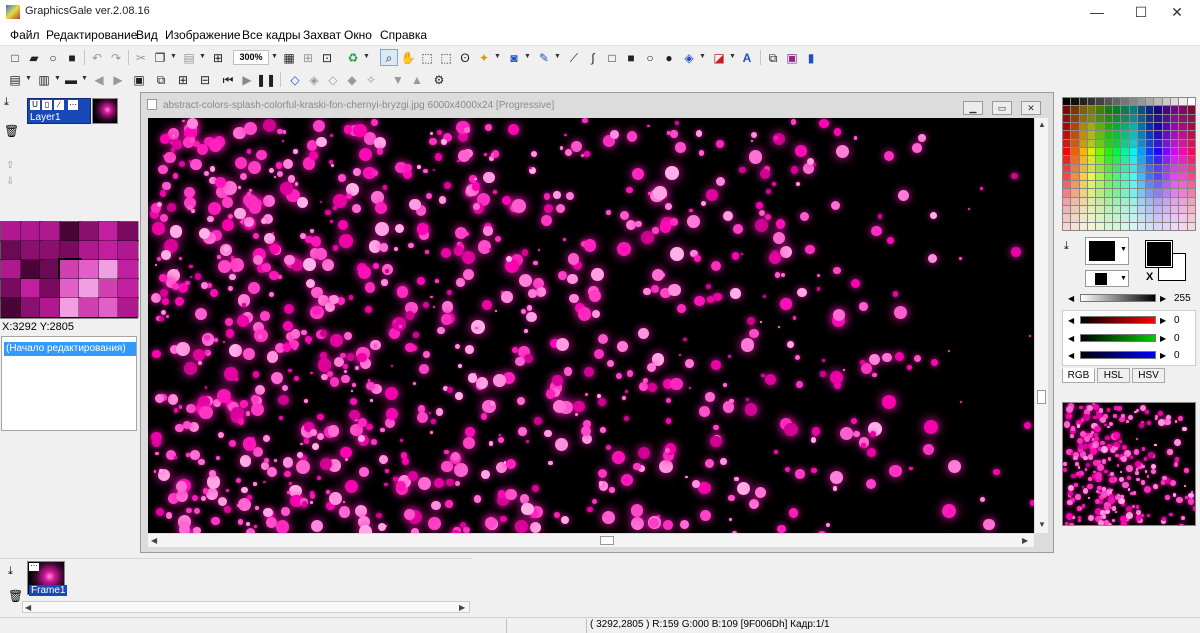  What do you see at coordinates (333, 79) in the screenshot?
I see `rotate-icon: ◇` at bounding box center [333, 79].